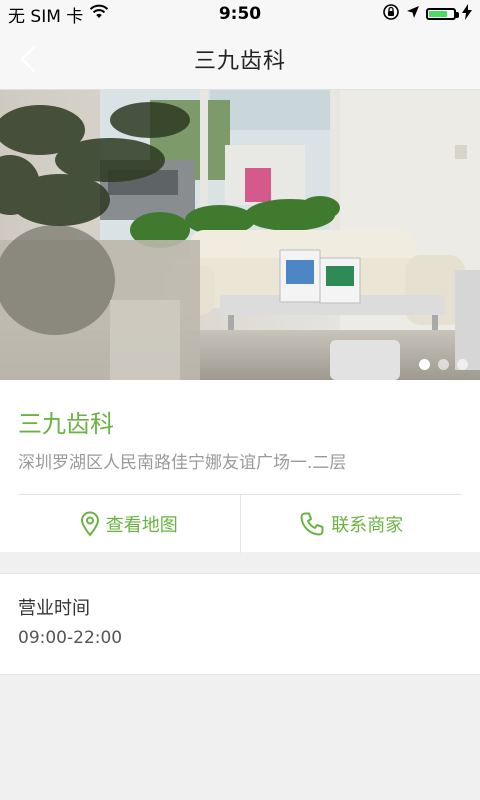 The image size is (480, 800). Describe the element at coordinates (141, 525) in the screenshot. I see `view-map-label: 查看地图` at that location.